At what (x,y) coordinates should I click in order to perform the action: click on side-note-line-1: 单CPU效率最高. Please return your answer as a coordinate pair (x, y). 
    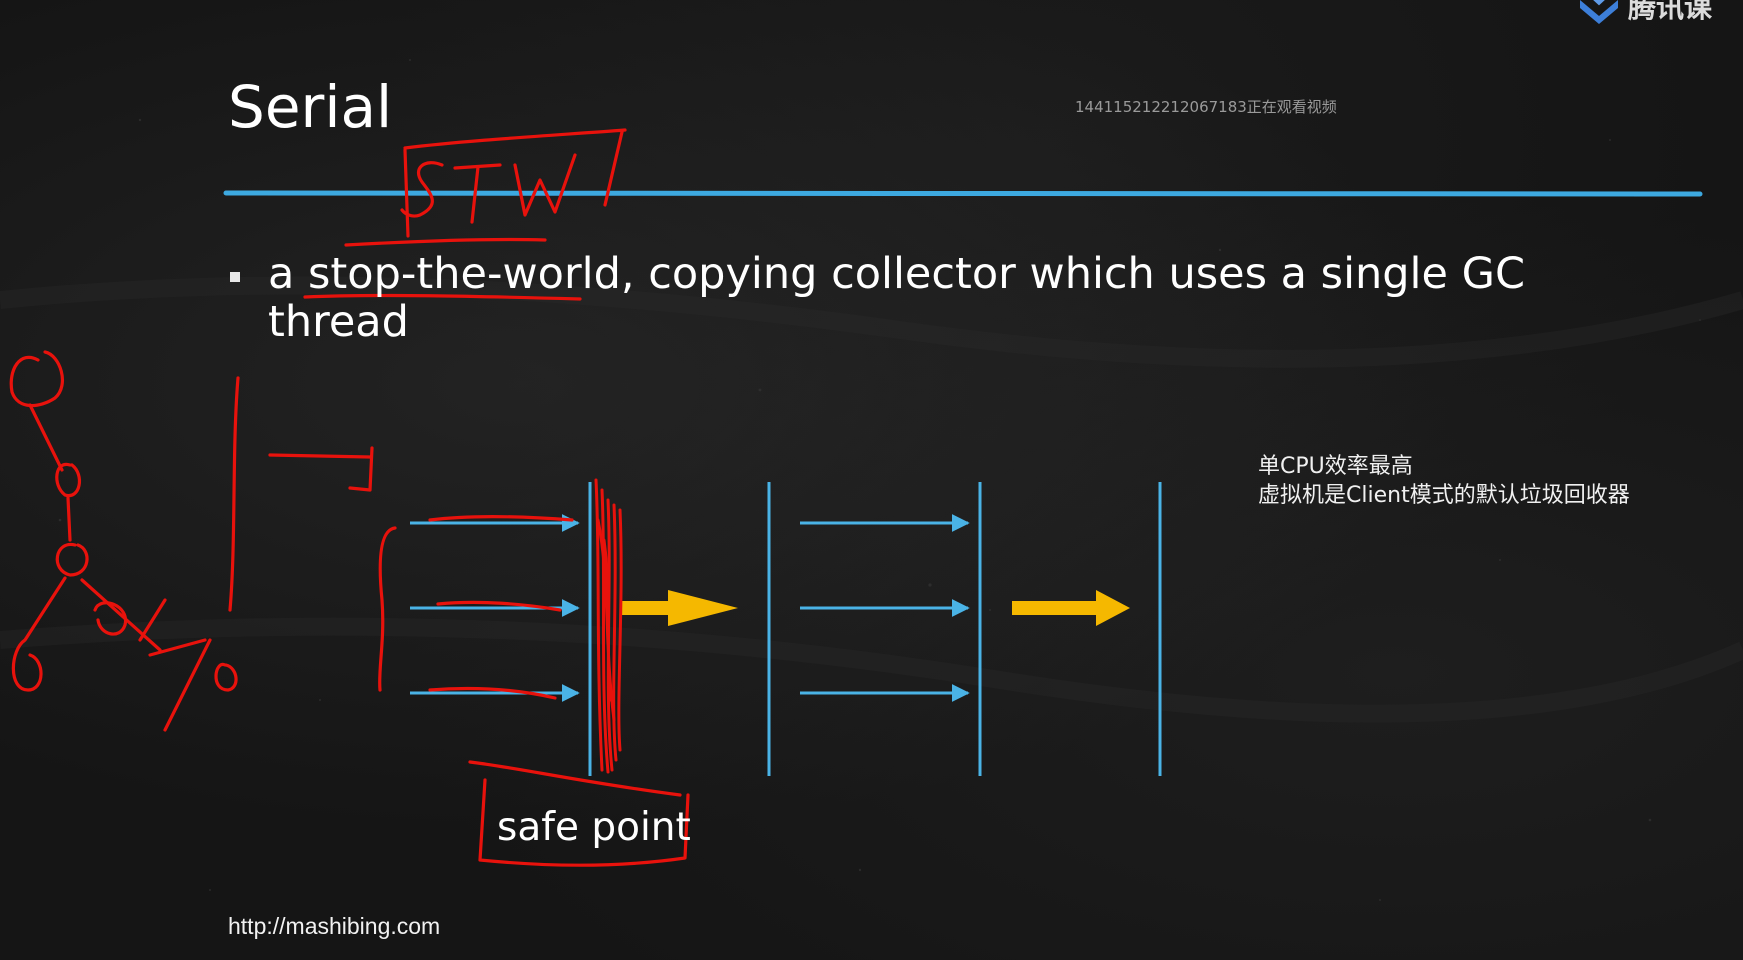
    Looking at the image, I should click on (1335, 466).